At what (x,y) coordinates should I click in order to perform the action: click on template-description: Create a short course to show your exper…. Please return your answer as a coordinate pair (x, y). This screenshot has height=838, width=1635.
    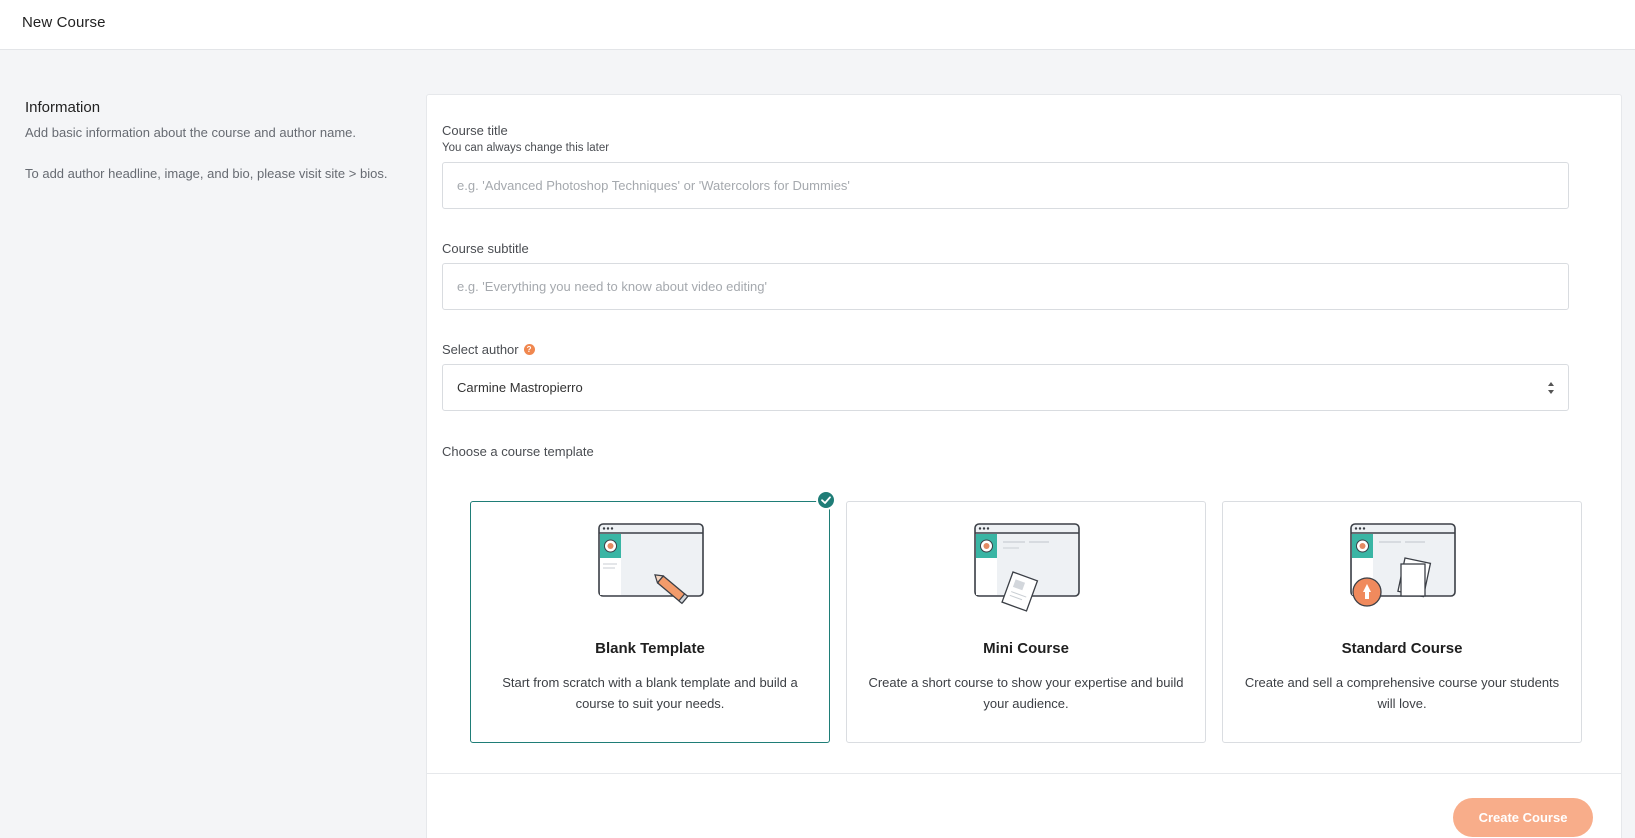
    Looking at the image, I should click on (1026, 693).